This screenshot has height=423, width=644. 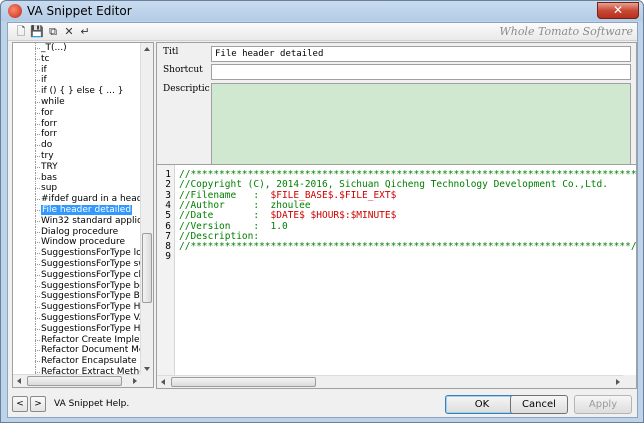 I want to click on dialog-footer: < > VA Snippet Help. OK Cancel Apply, so click(x=322, y=404).